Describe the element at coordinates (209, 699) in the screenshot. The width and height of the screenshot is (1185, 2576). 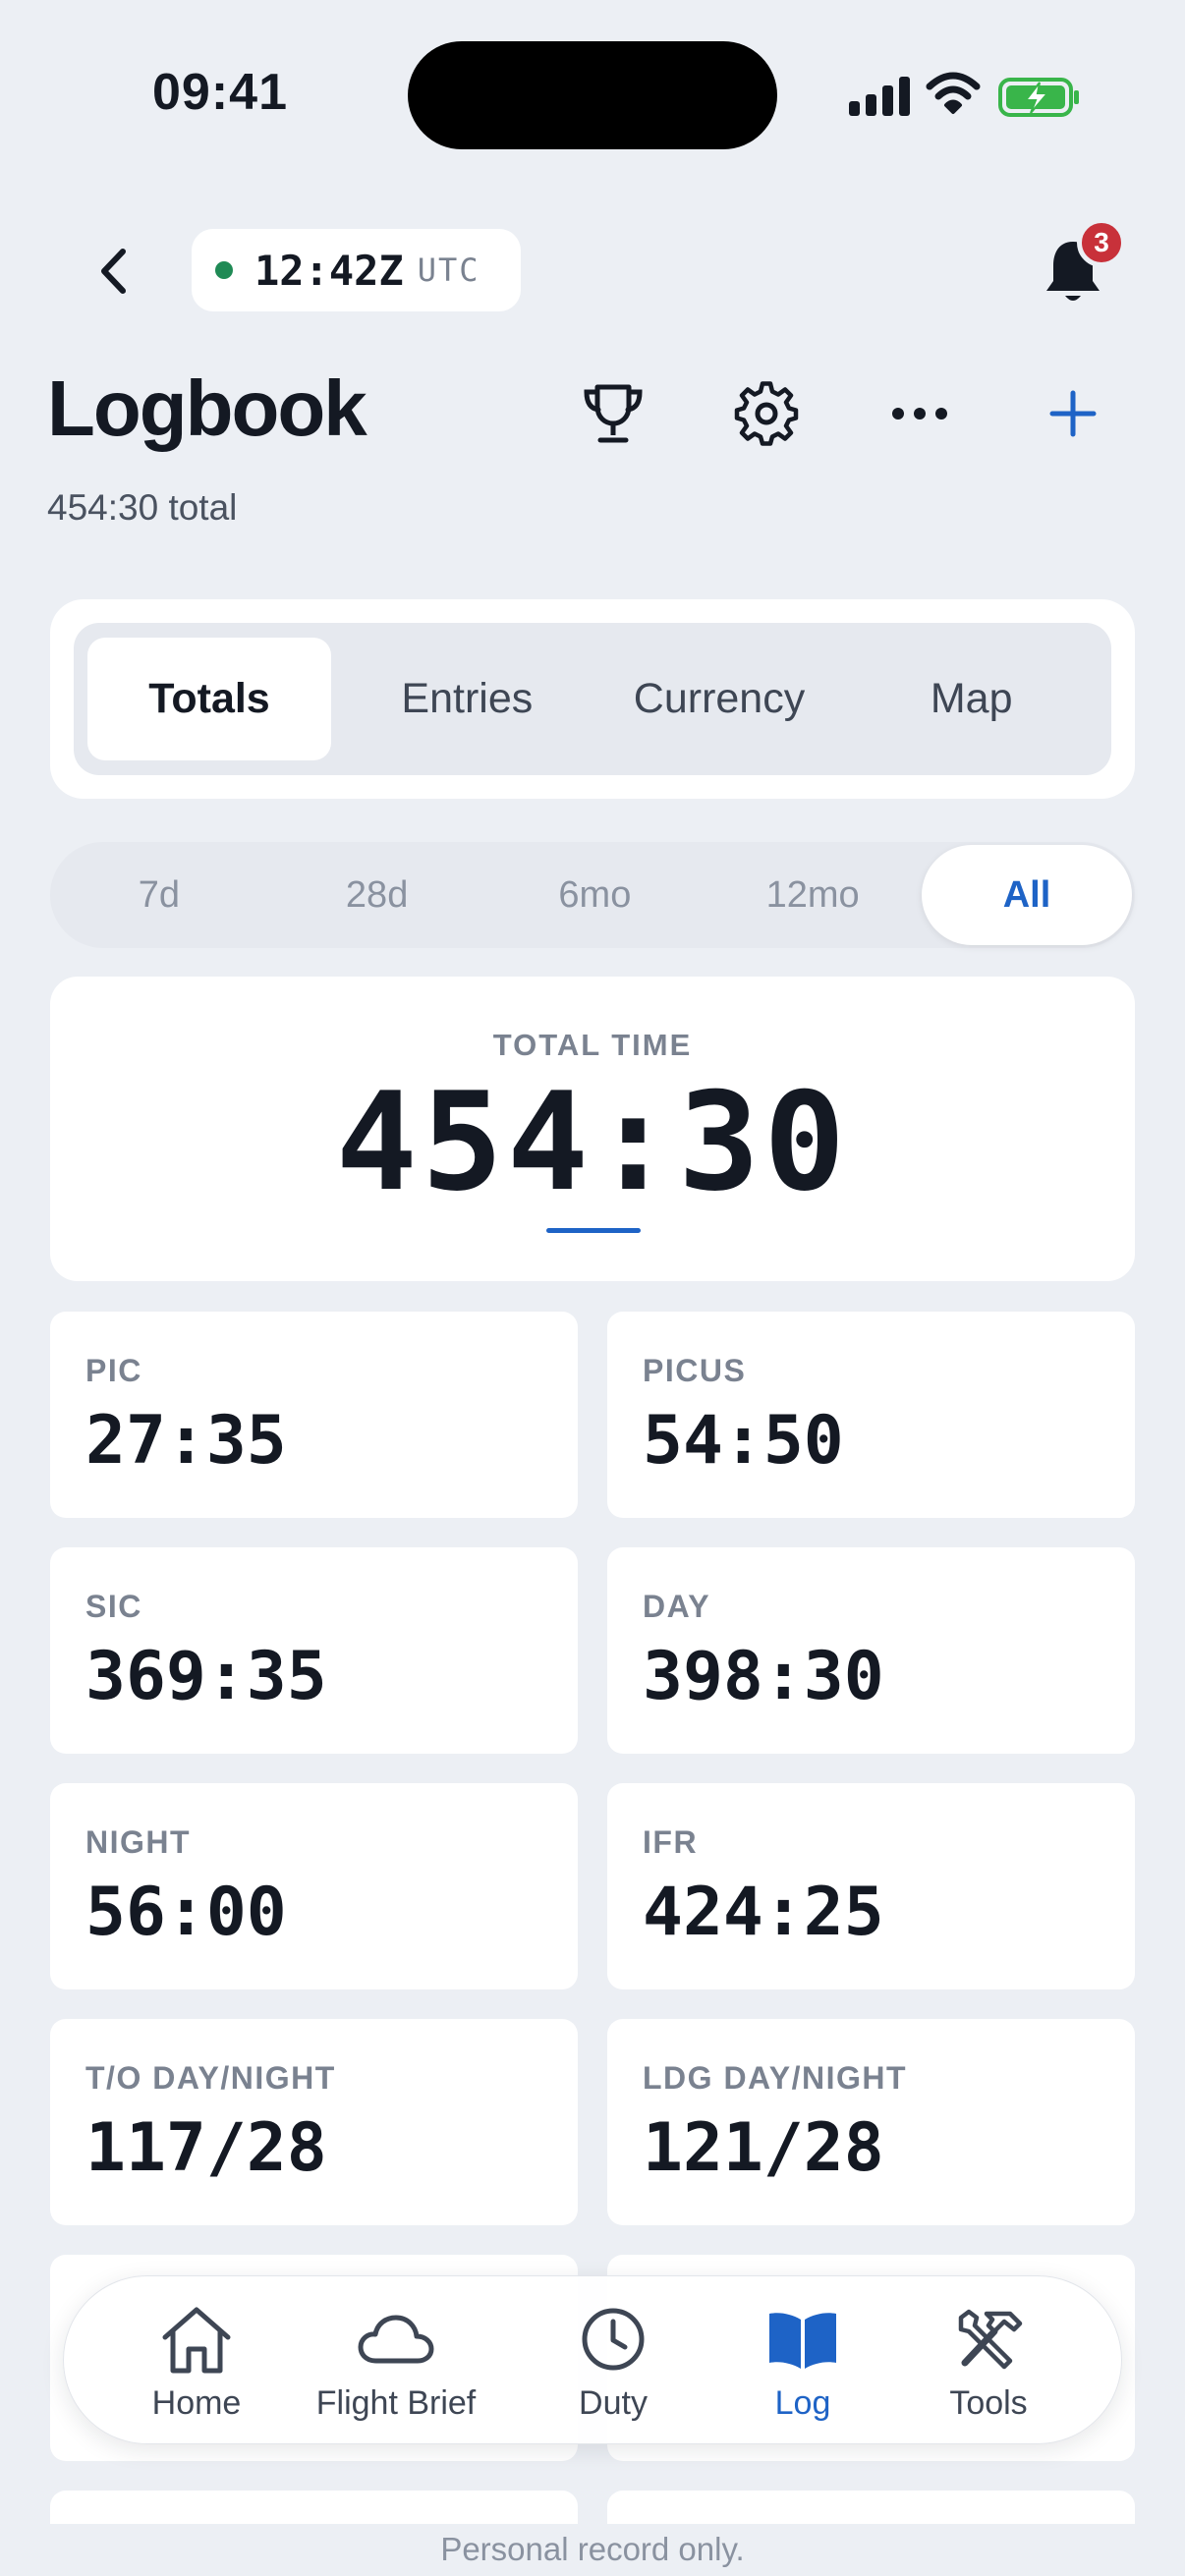
I see `tab-totals: Totals` at that location.